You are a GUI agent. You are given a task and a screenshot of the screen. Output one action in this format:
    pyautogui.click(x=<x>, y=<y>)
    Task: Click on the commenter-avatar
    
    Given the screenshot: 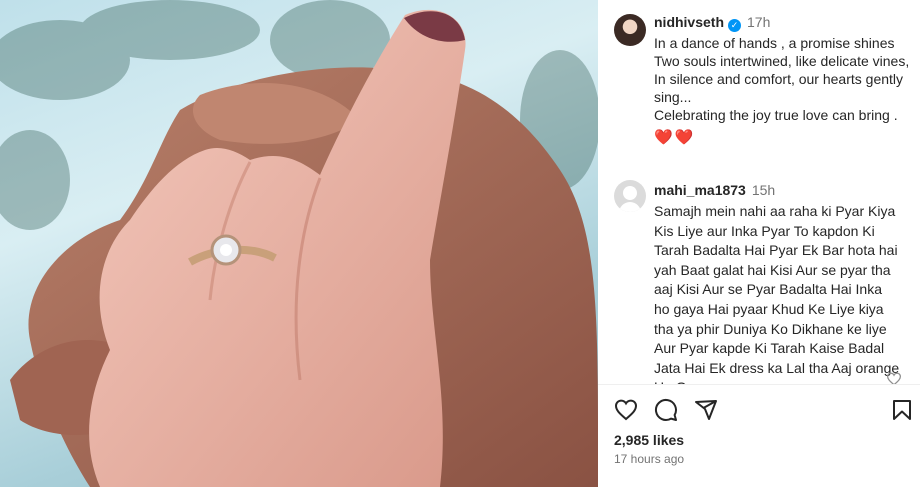 What is the action you would take?
    pyautogui.click(x=630, y=196)
    